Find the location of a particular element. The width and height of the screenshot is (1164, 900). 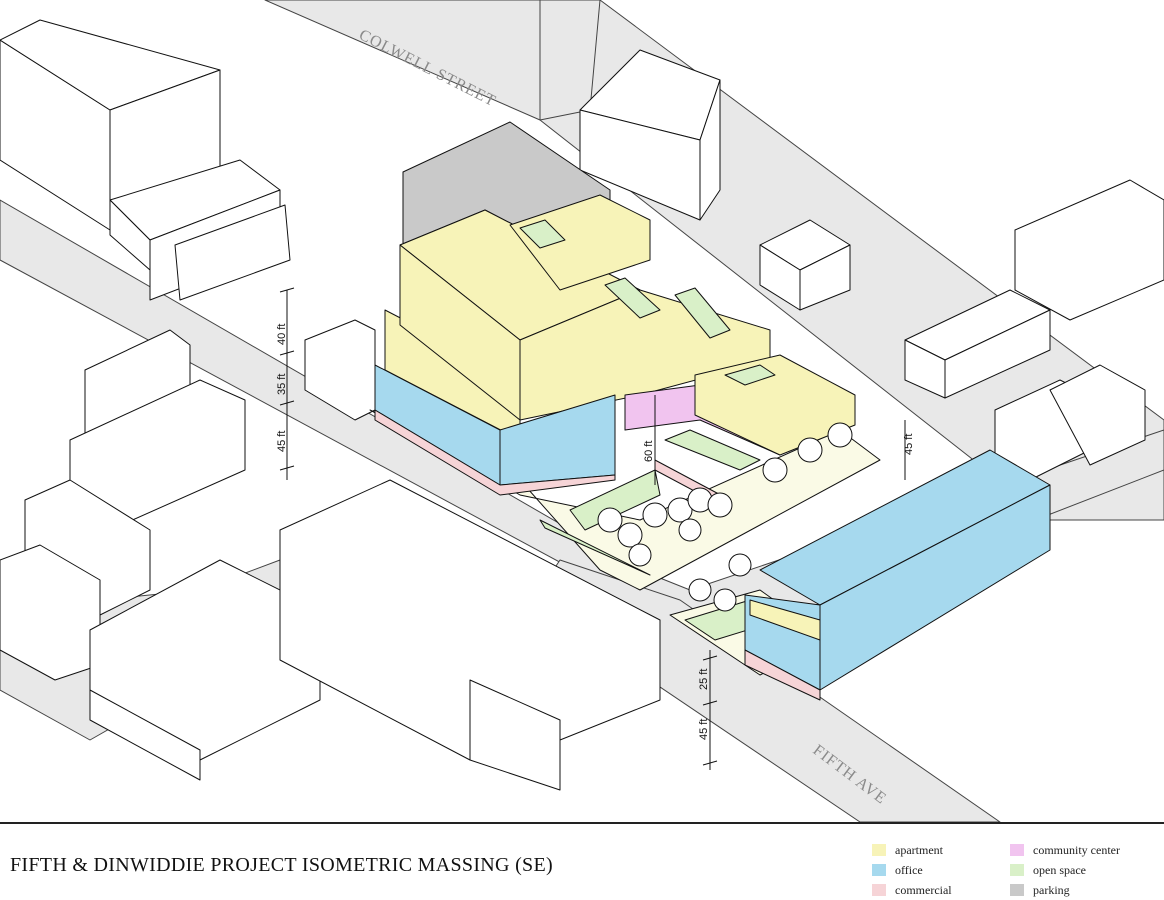

legend-swatch-apartment is located at coordinates (879, 850).